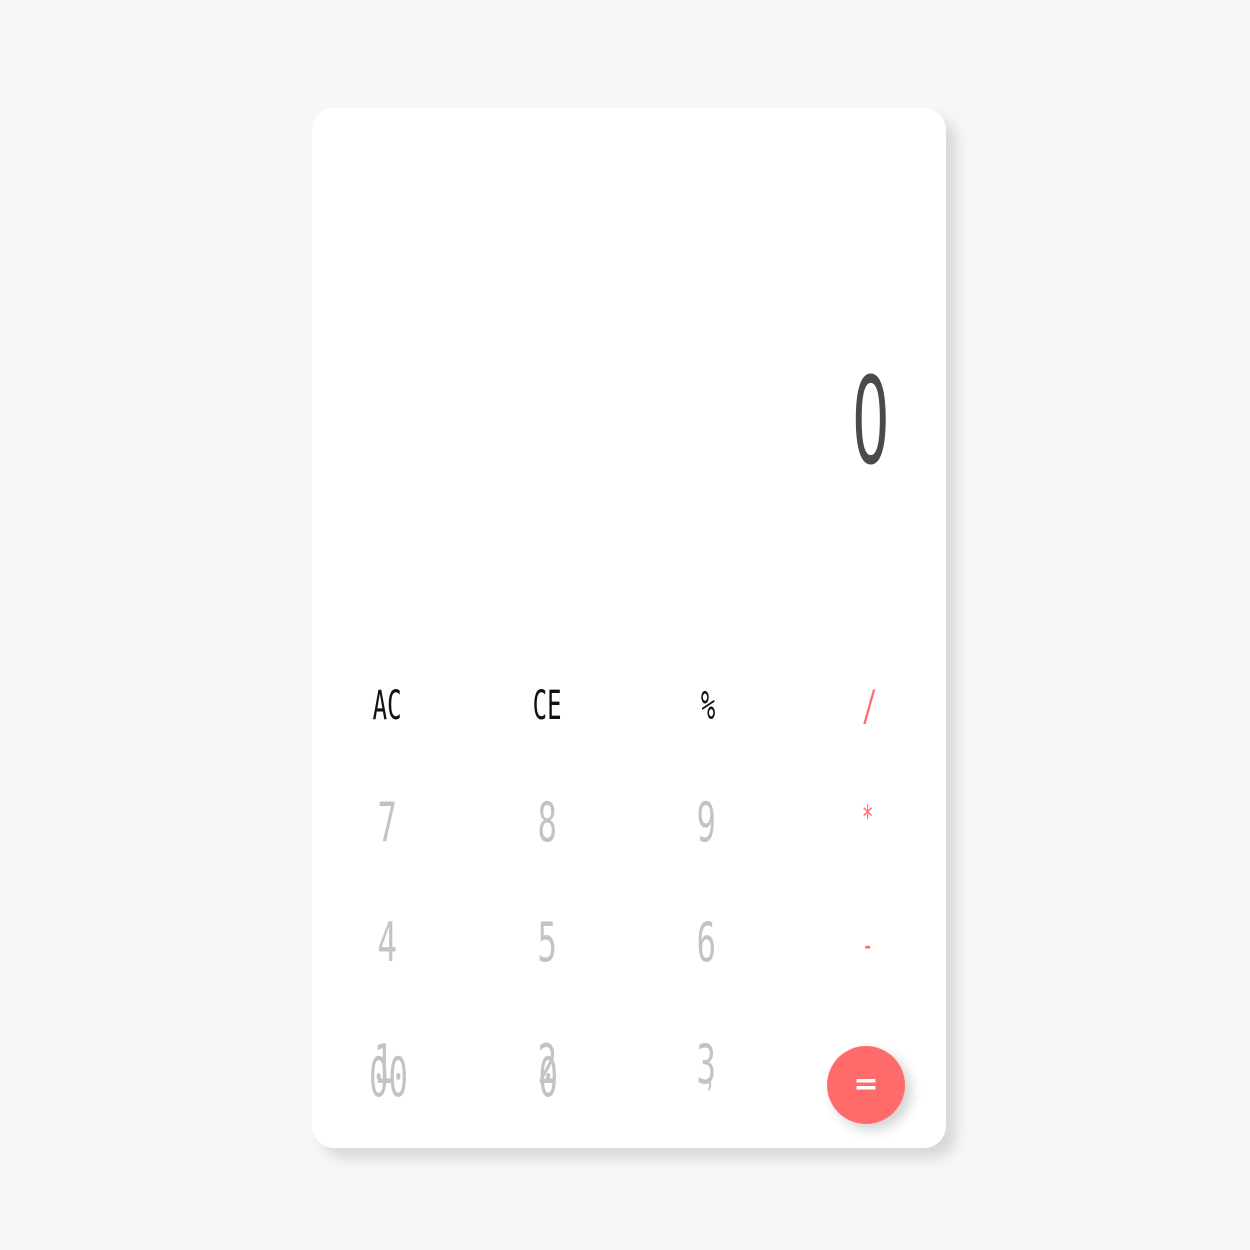  I want to click on nine-button: 9, so click(706, 823).